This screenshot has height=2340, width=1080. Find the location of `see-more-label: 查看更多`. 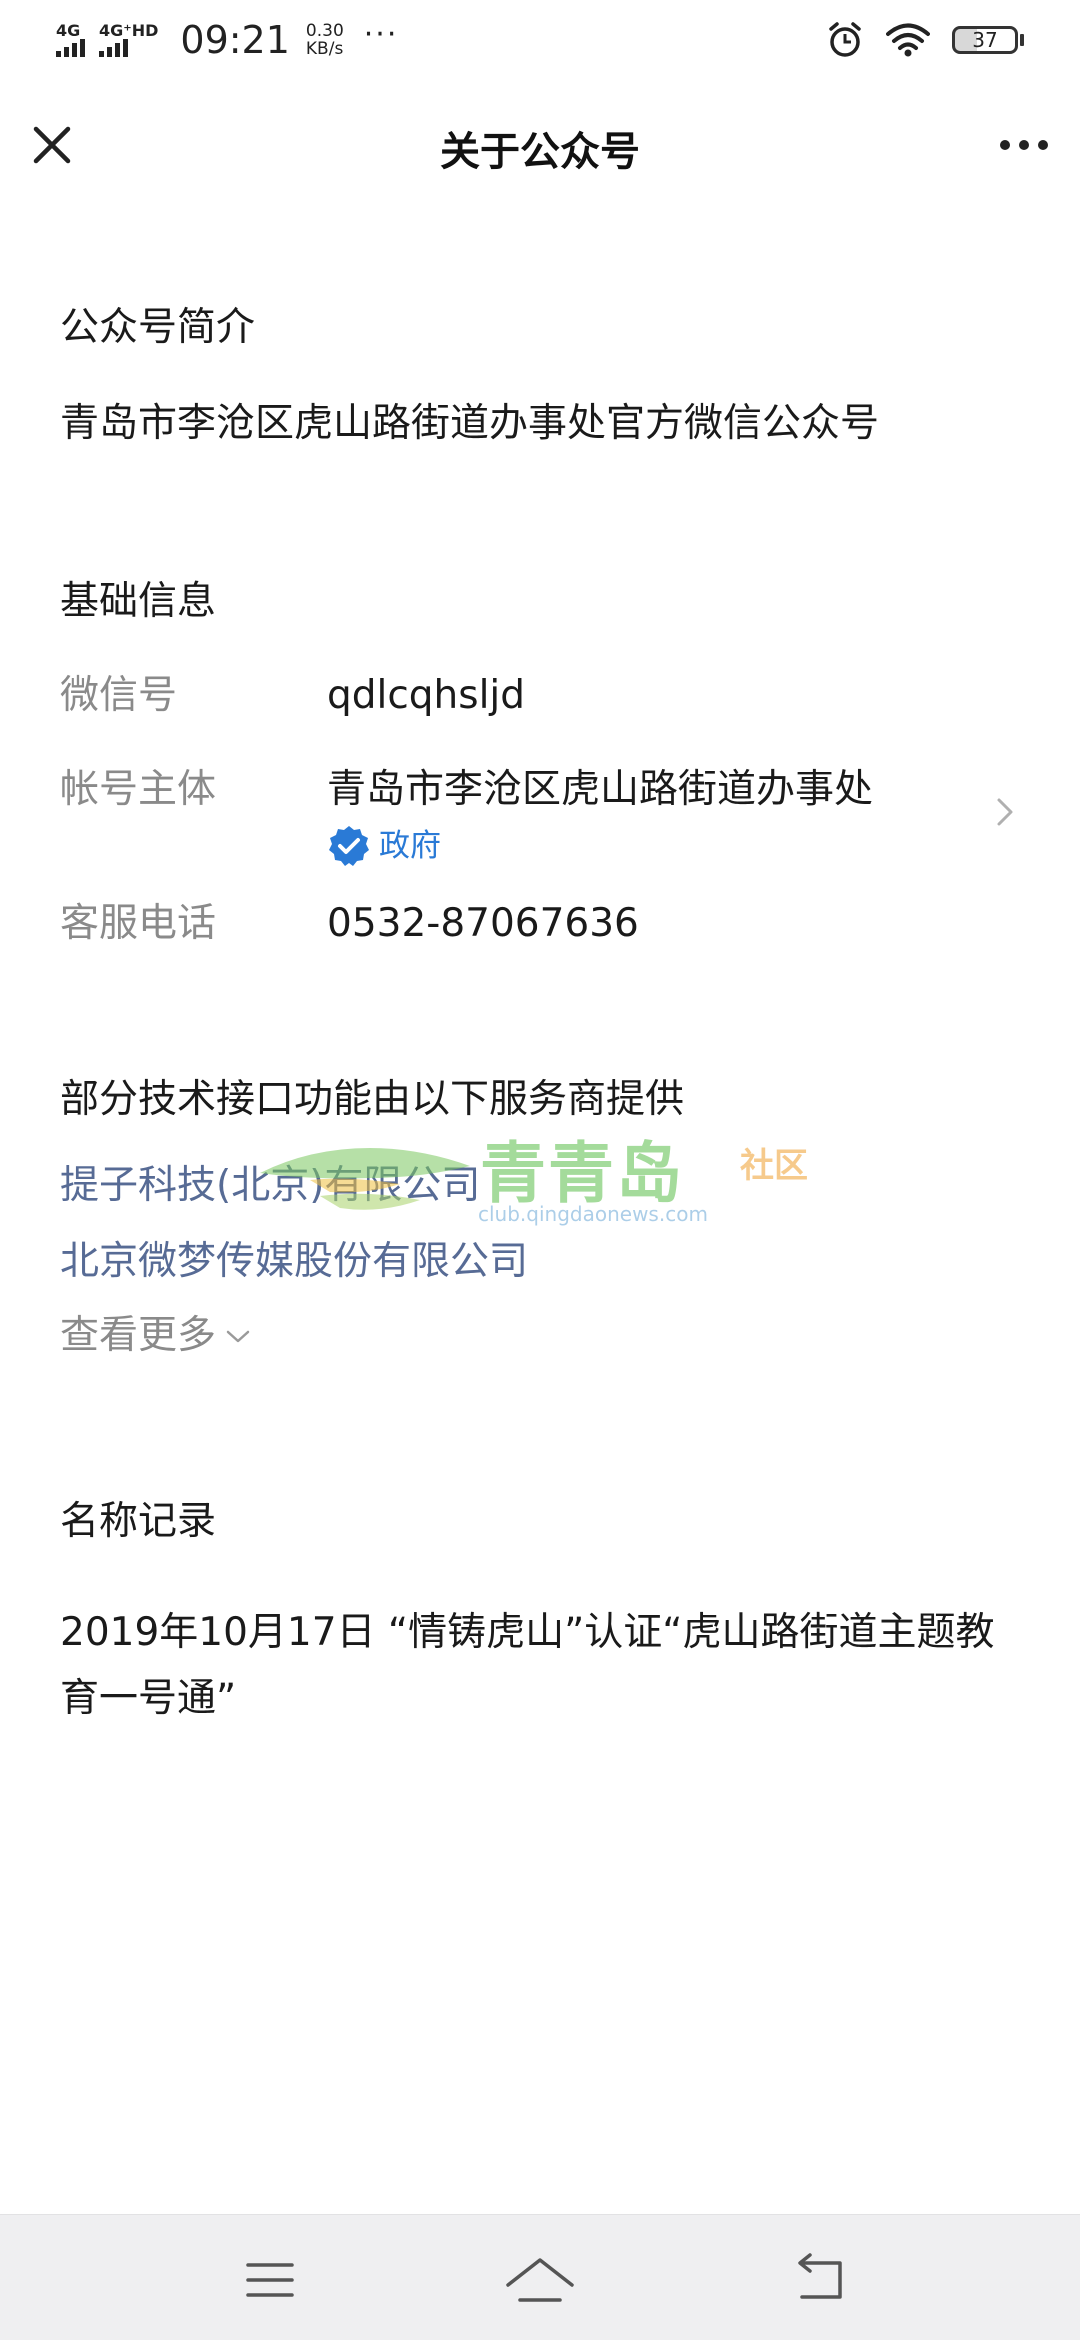

see-more-label: 查看更多 is located at coordinates (138, 1335).